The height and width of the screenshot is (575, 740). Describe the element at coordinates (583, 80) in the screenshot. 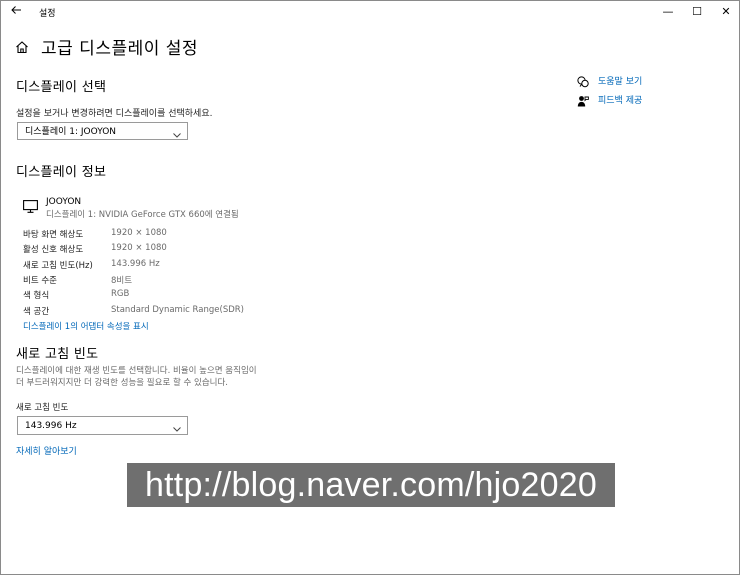

I see `help-chat-icon` at that location.